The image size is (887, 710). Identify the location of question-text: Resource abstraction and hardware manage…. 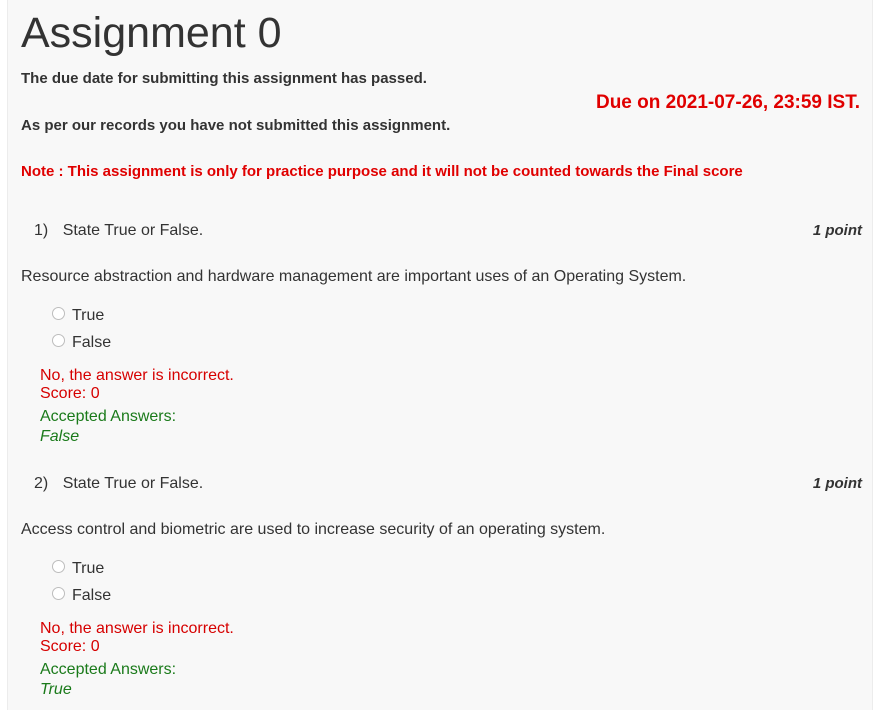
(354, 276).